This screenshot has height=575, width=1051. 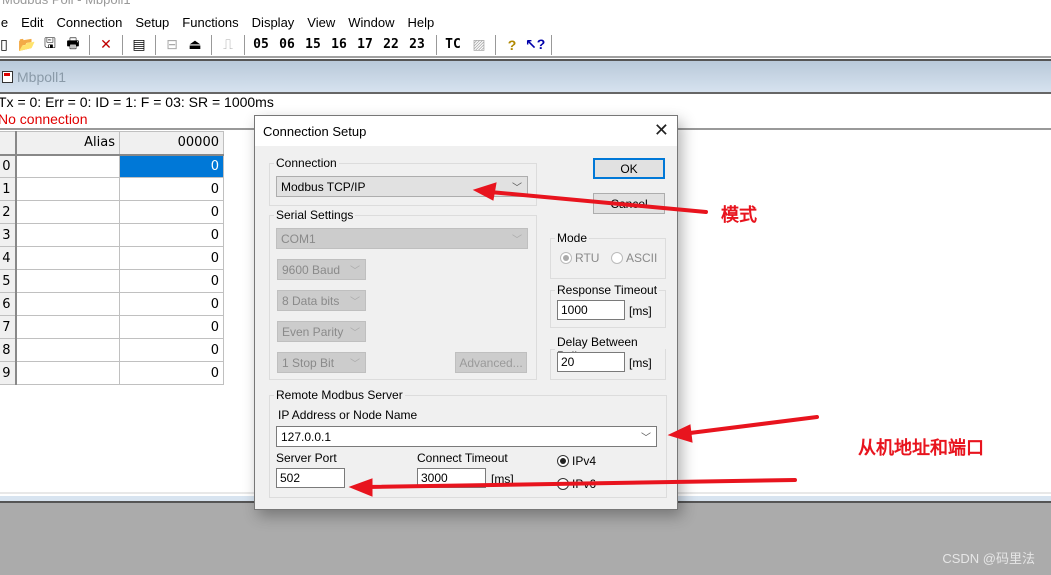 What do you see at coordinates (417, 45) in the screenshot?
I see `function-23-button: 23` at bounding box center [417, 45].